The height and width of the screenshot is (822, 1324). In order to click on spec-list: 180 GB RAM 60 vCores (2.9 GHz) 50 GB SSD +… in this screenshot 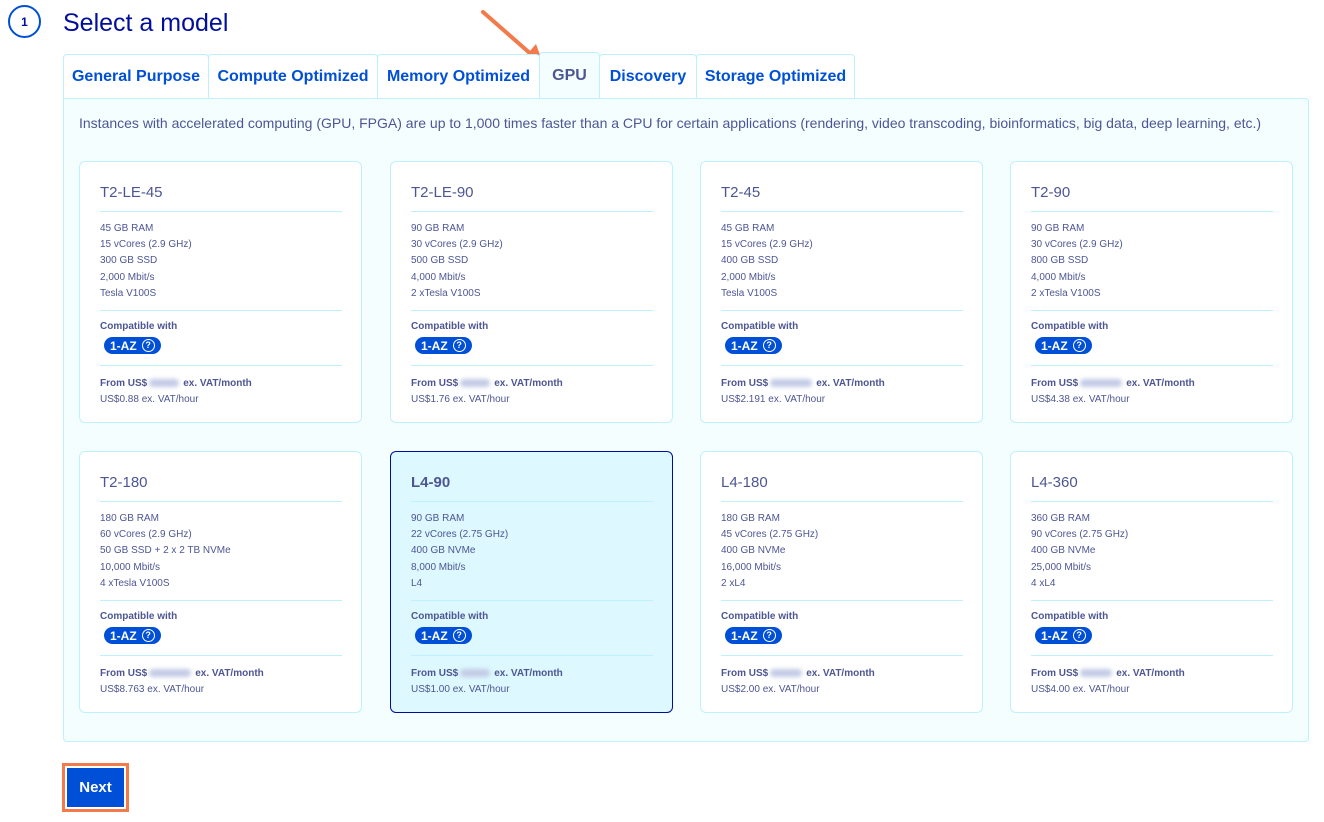, I will do `click(221, 552)`.